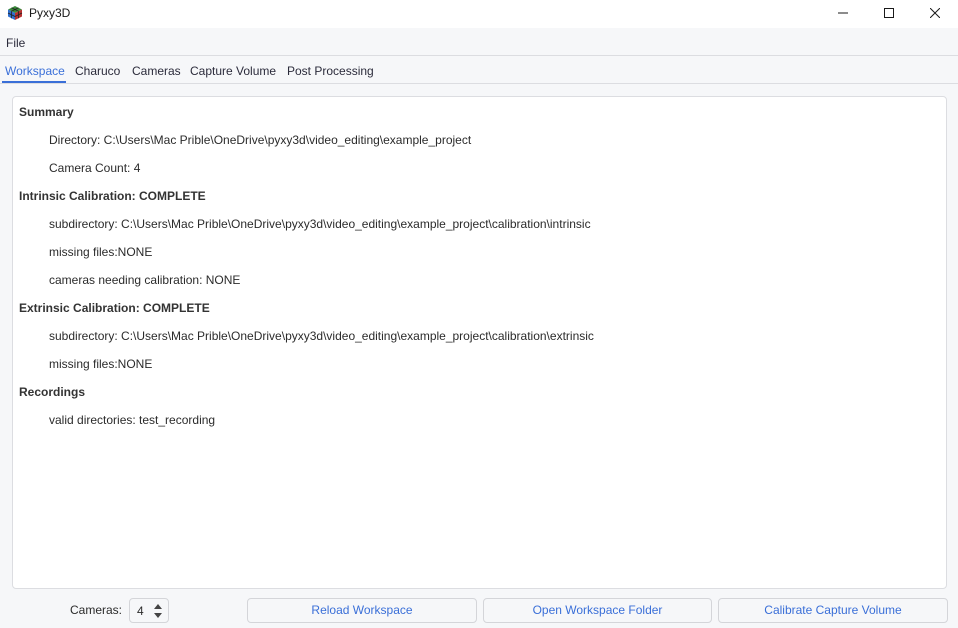 The height and width of the screenshot is (628, 958). I want to click on camera-count-text: Camera Count: 4, so click(95, 168).